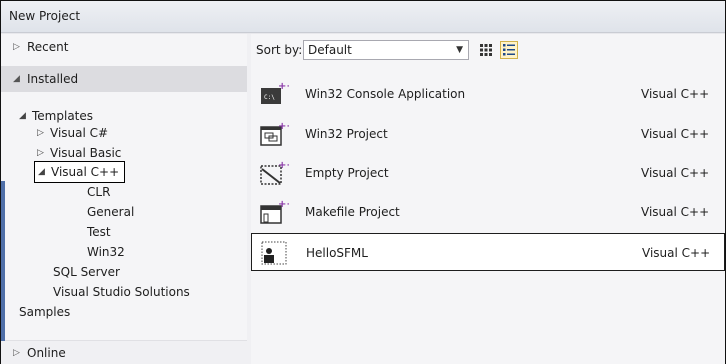  I want to click on recent-header: ▷ Recent, so click(124, 47).